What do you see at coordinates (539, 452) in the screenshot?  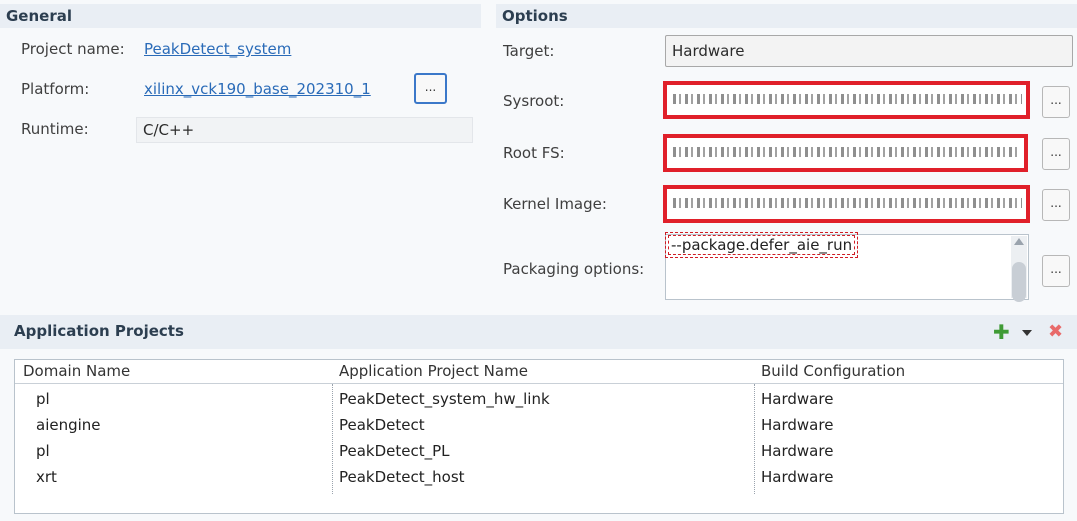 I see `table-row: pl PeakDetect_PL Hardware` at bounding box center [539, 452].